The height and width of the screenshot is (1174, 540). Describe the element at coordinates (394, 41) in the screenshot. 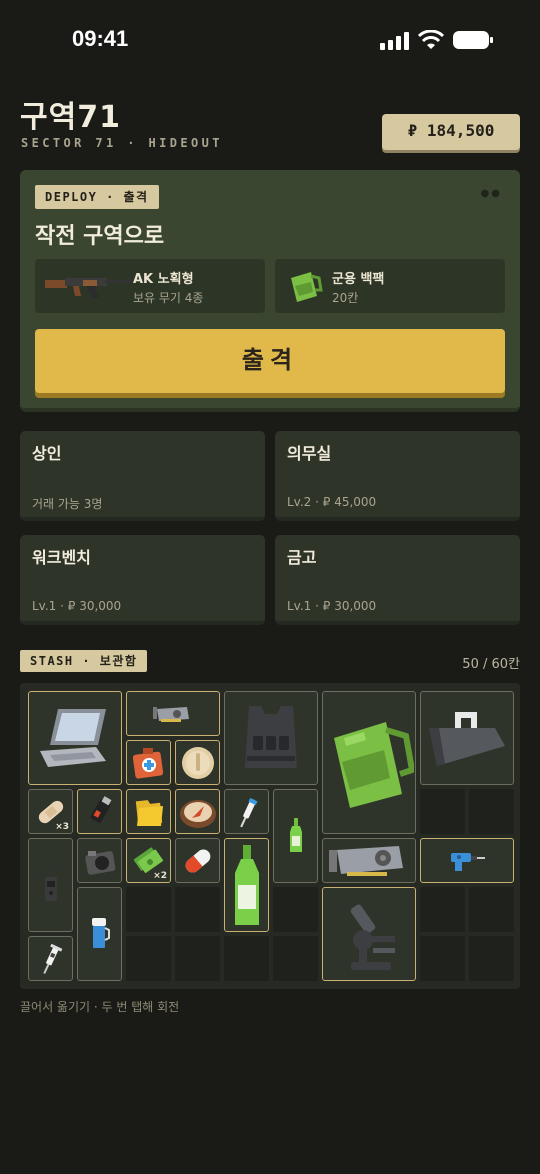

I see `signal-icon` at that location.